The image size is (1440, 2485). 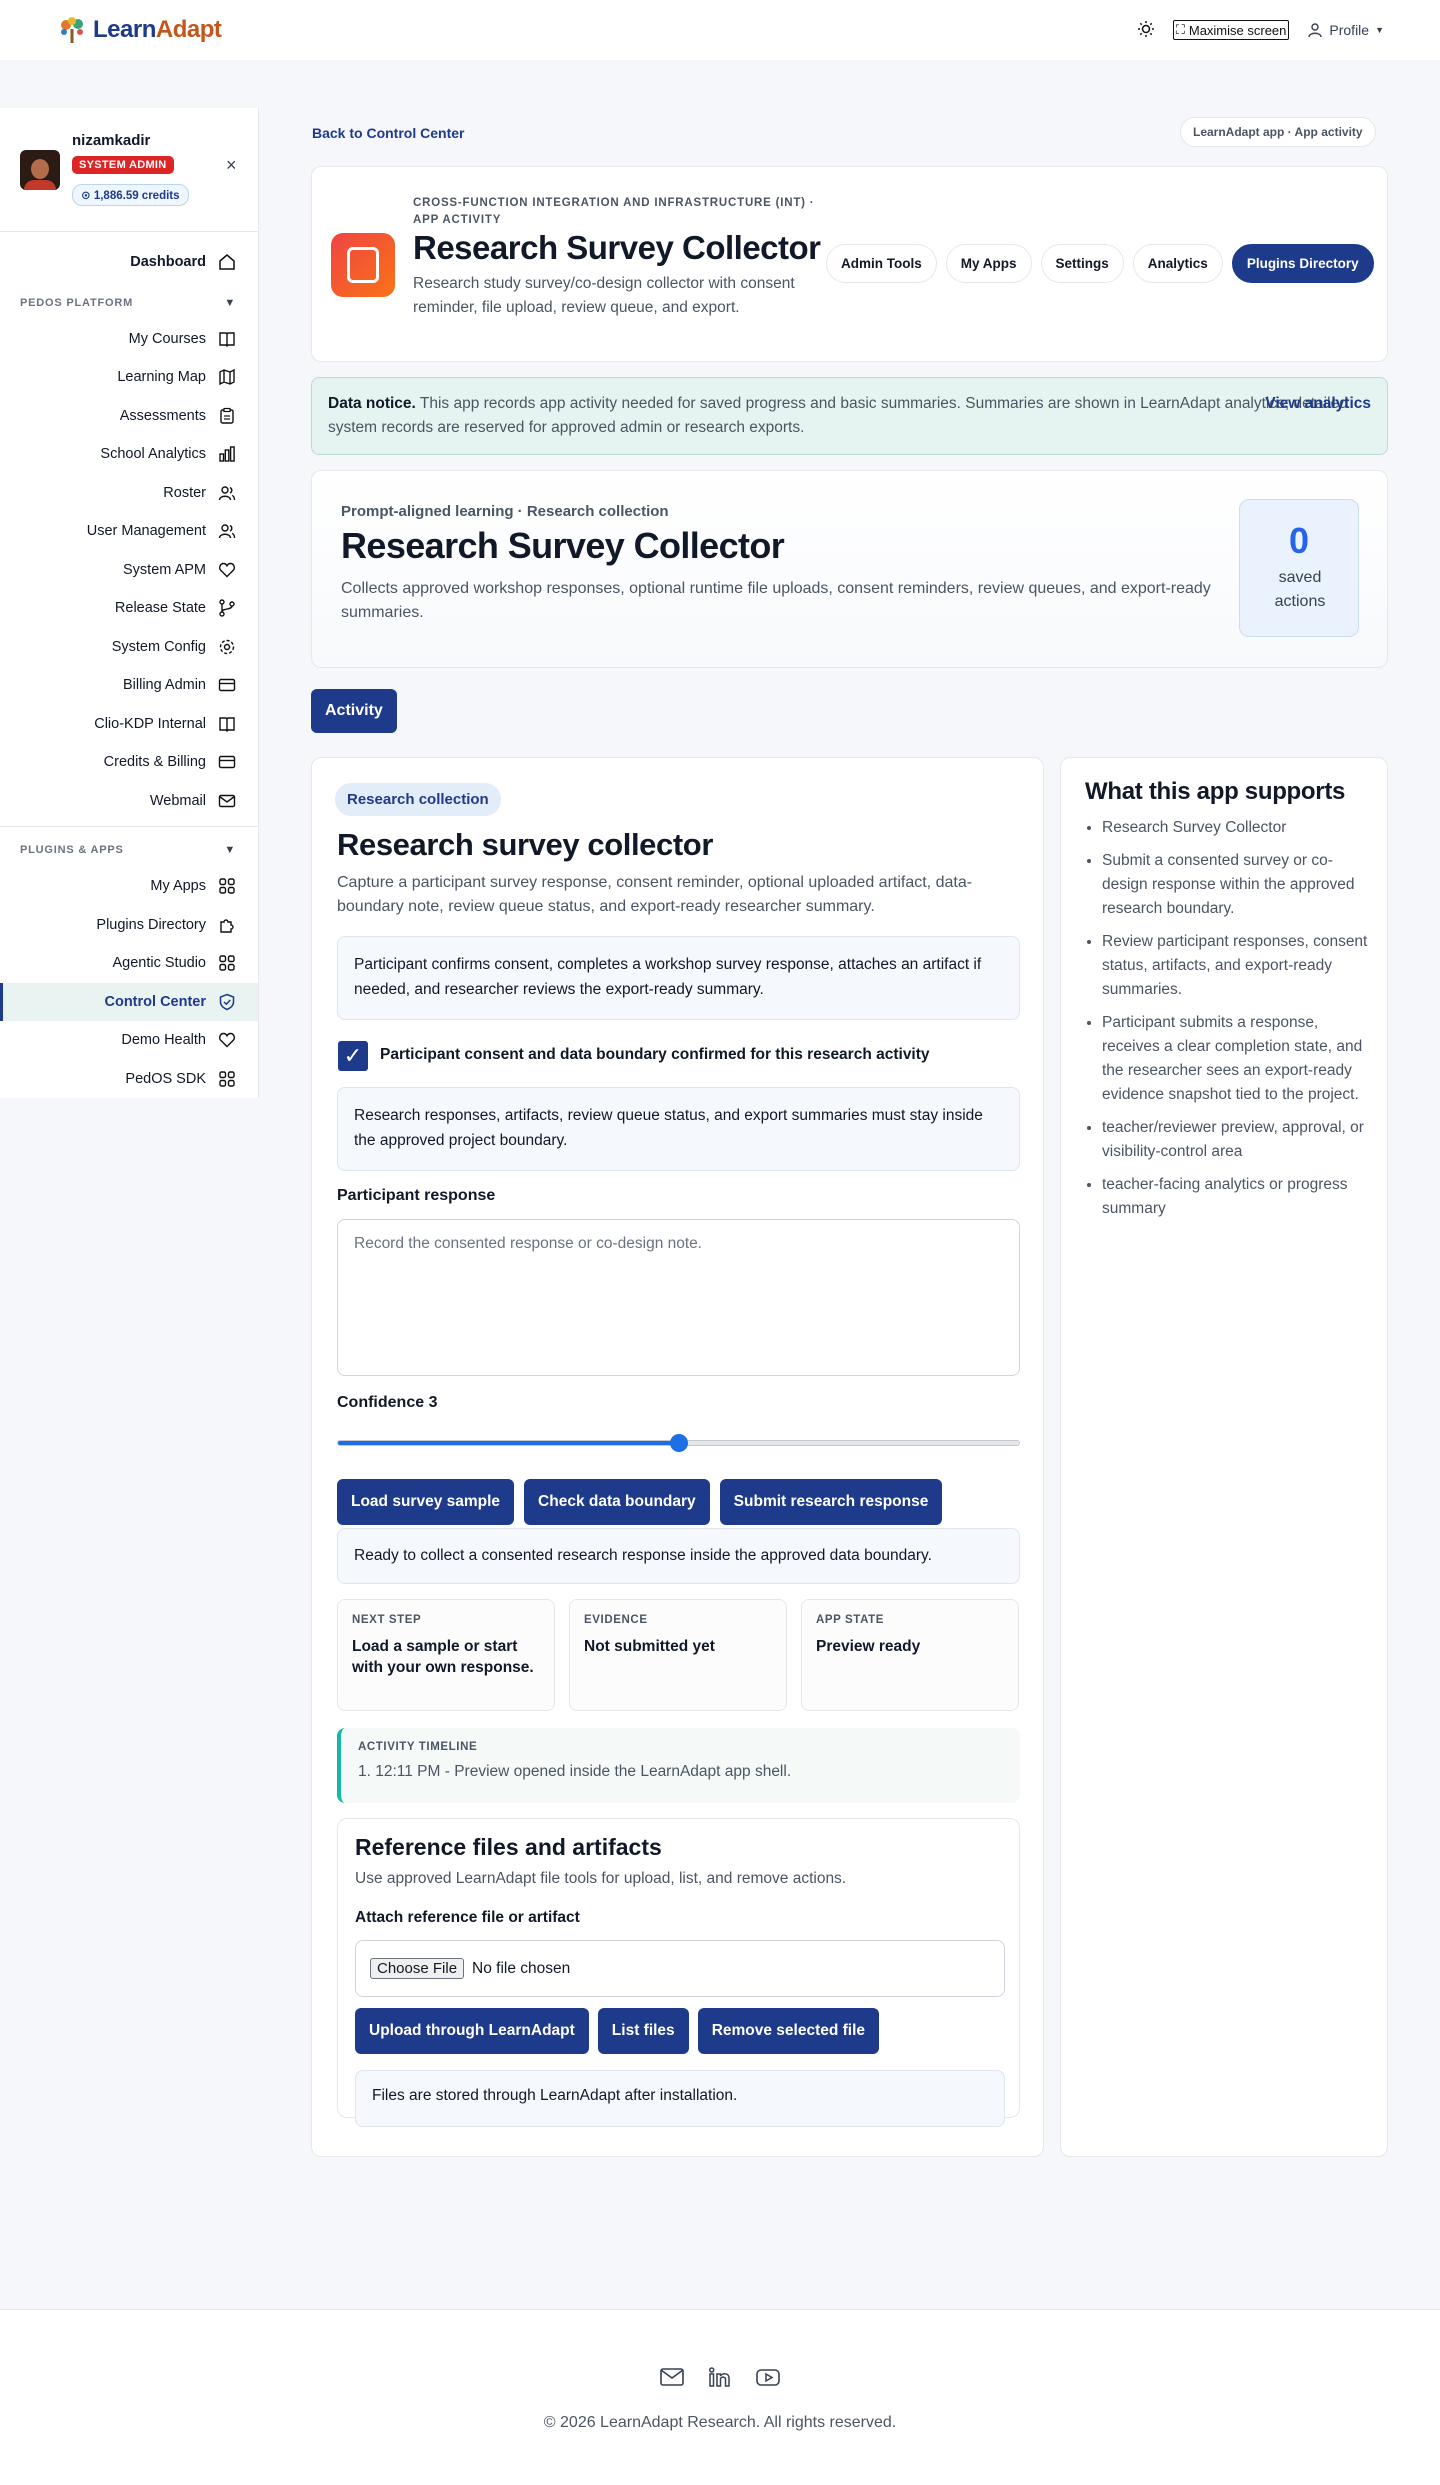 What do you see at coordinates (1237, 30) in the screenshot?
I see `maximise-label: Maximise screen` at bounding box center [1237, 30].